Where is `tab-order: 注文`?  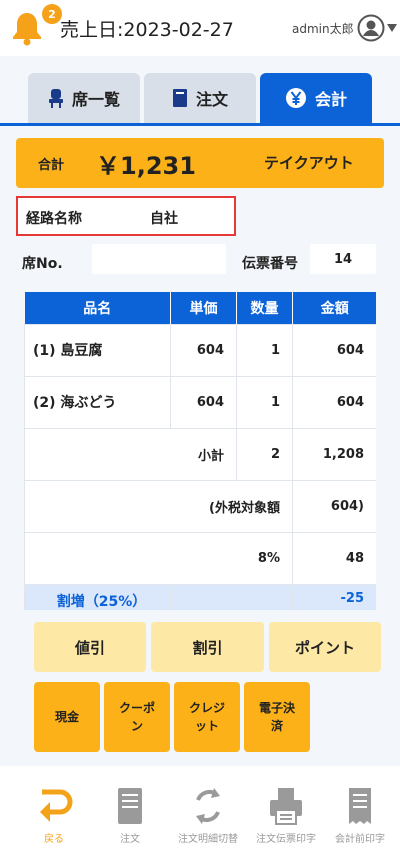
tab-order: 注文 is located at coordinates (200, 98).